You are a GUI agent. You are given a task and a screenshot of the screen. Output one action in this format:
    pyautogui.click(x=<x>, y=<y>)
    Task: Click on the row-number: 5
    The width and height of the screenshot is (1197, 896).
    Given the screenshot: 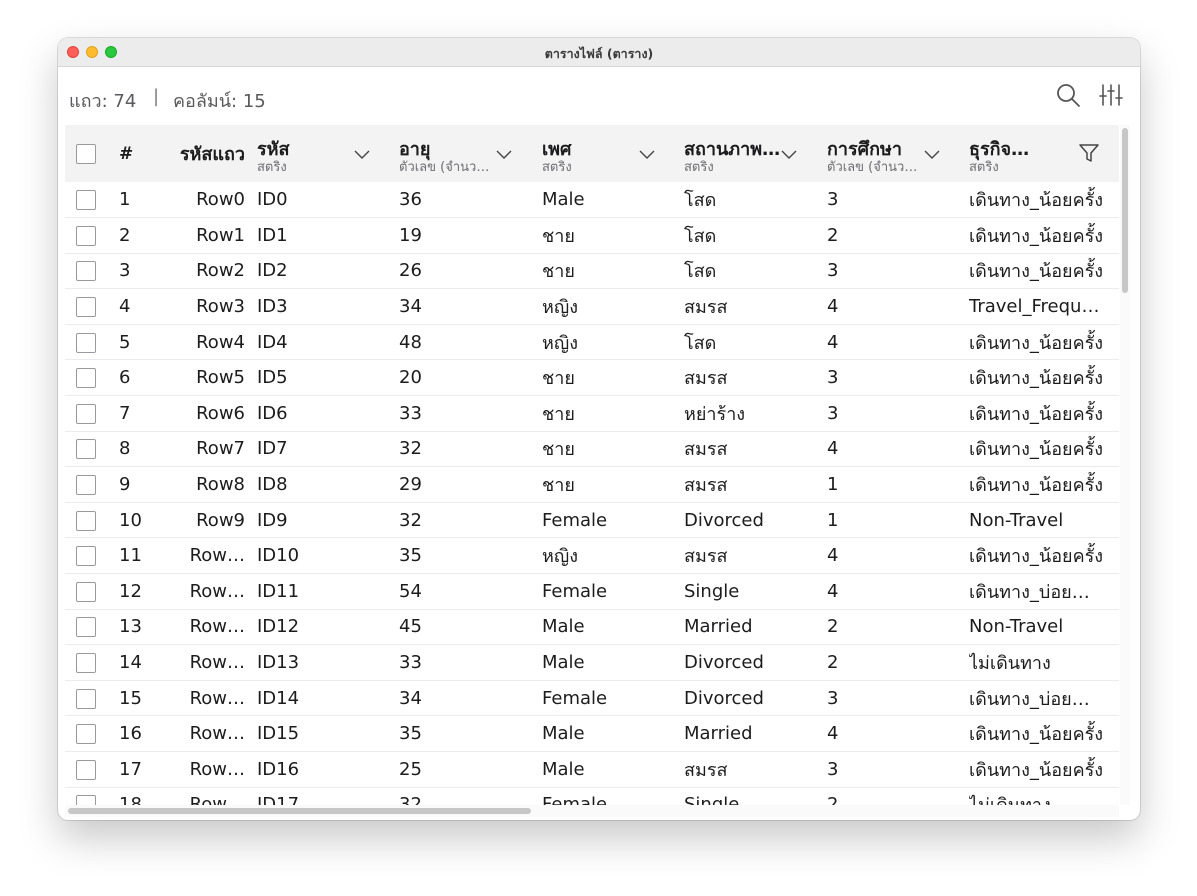 What is the action you would take?
    pyautogui.click(x=145, y=342)
    